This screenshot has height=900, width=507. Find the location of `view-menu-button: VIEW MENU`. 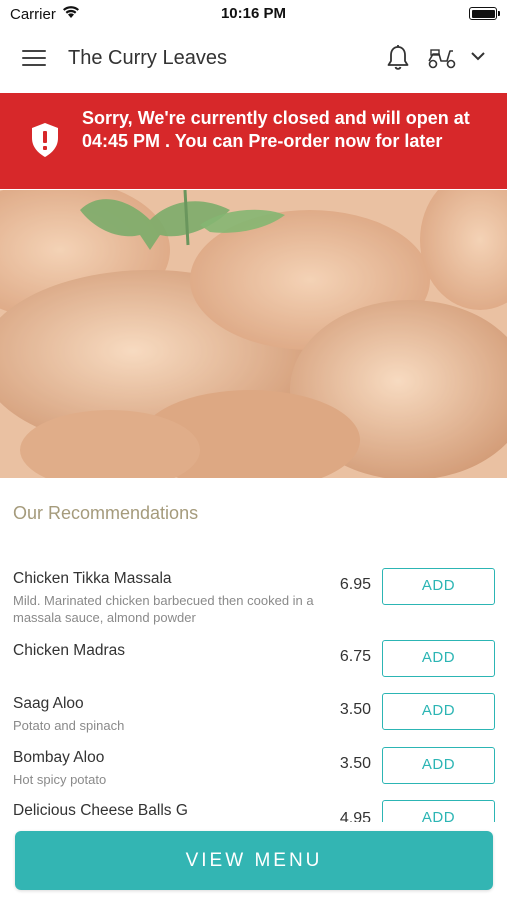

view-menu-button: VIEW MENU is located at coordinates (254, 860).